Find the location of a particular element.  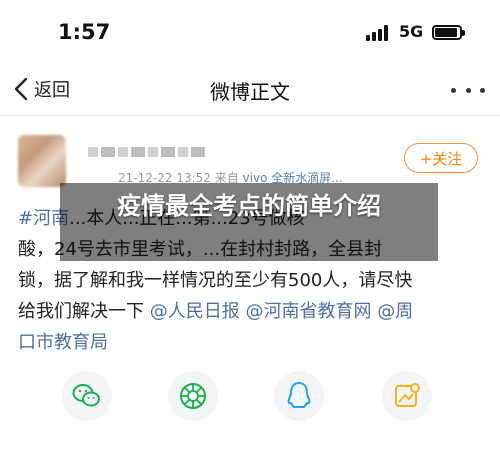

mention-link: @河南省教育网 is located at coordinates (308, 311).